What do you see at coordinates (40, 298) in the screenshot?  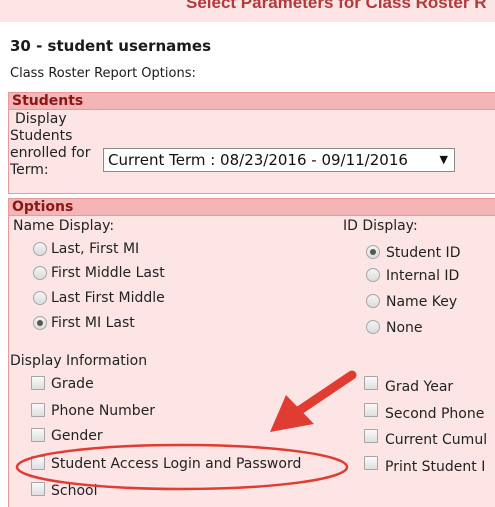 I see `name-option-last-first-middle-radio` at bounding box center [40, 298].